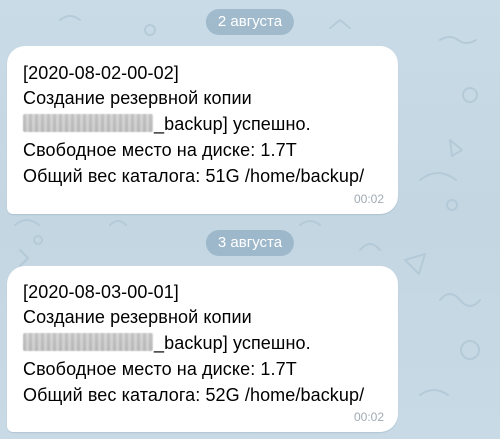 The width and height of the screenshot is (500, 439). I want to click on message-line: Общий вес каталога: 52G /home/backup/, so click(194, 395).